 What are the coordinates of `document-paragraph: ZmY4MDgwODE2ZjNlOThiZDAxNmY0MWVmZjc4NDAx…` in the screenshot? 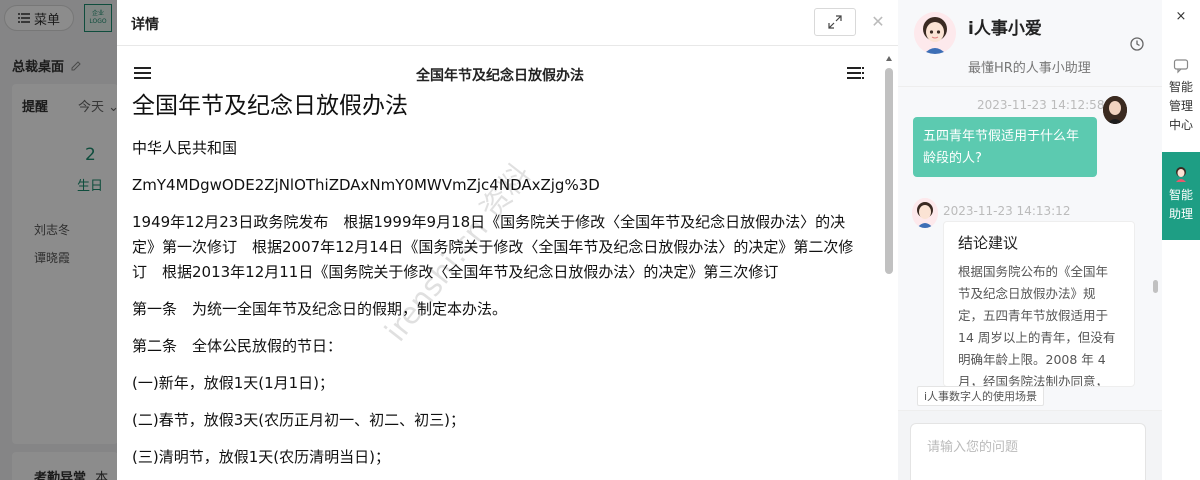 It's located at (366, 184).